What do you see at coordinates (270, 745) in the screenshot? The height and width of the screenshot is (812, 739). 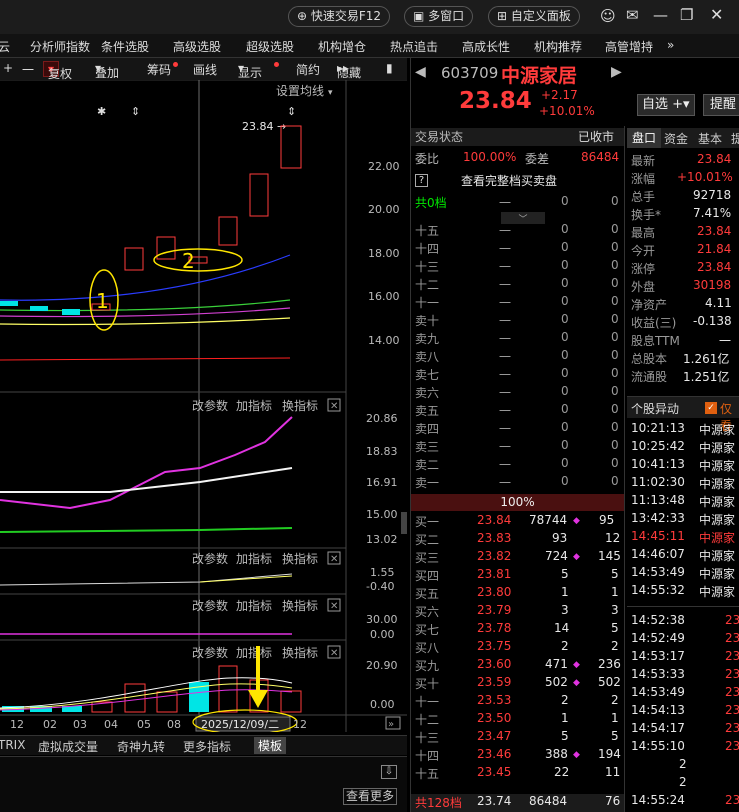 I see `tab-template: 模板` at bounding box center [270, 745].